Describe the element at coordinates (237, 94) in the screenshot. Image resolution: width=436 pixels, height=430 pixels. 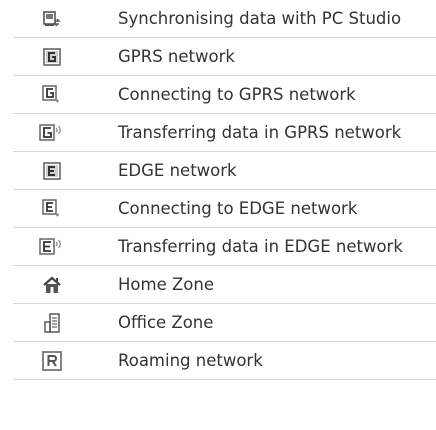
I see `row-label: Connecting to GPRS network` at that location.